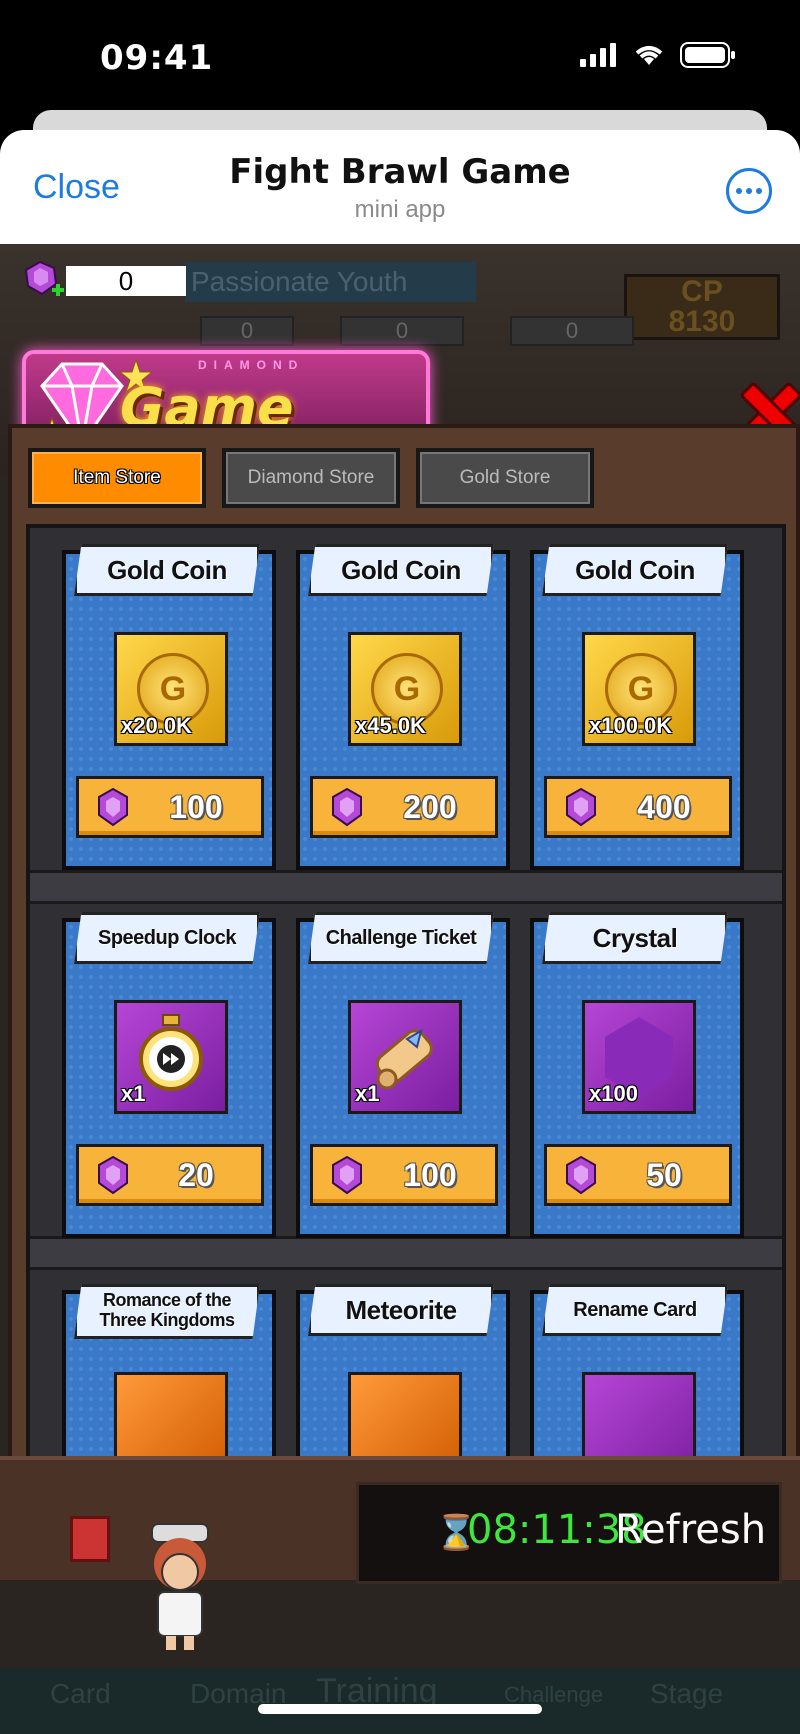  I want to click on buy-button: 200, so click(404, 807).